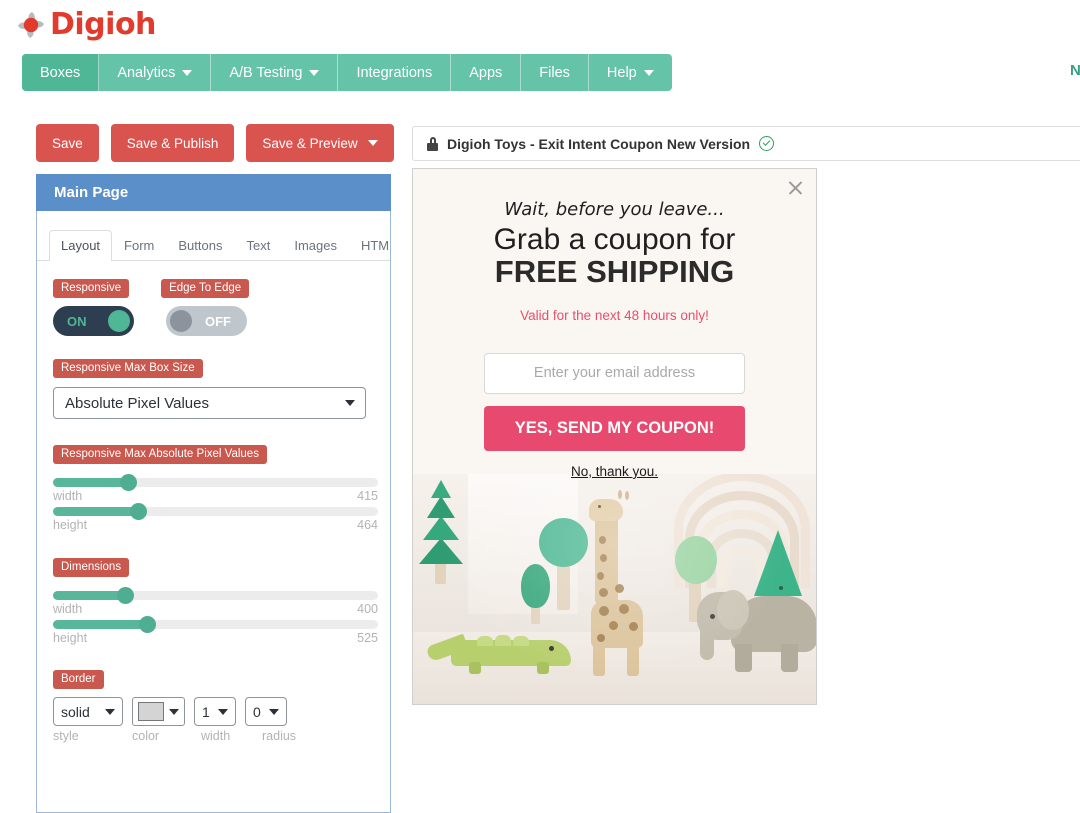 The width and height of the screenshot is (1080, 813). What do you see at coordinates (375, 245) in the screenshot?
I see `tab-label: HTML` at bounding box center [375, 245].